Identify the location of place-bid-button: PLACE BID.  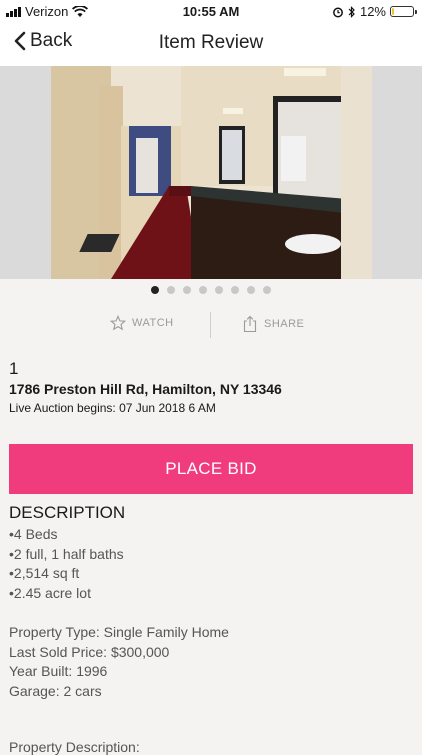
(211, 469).